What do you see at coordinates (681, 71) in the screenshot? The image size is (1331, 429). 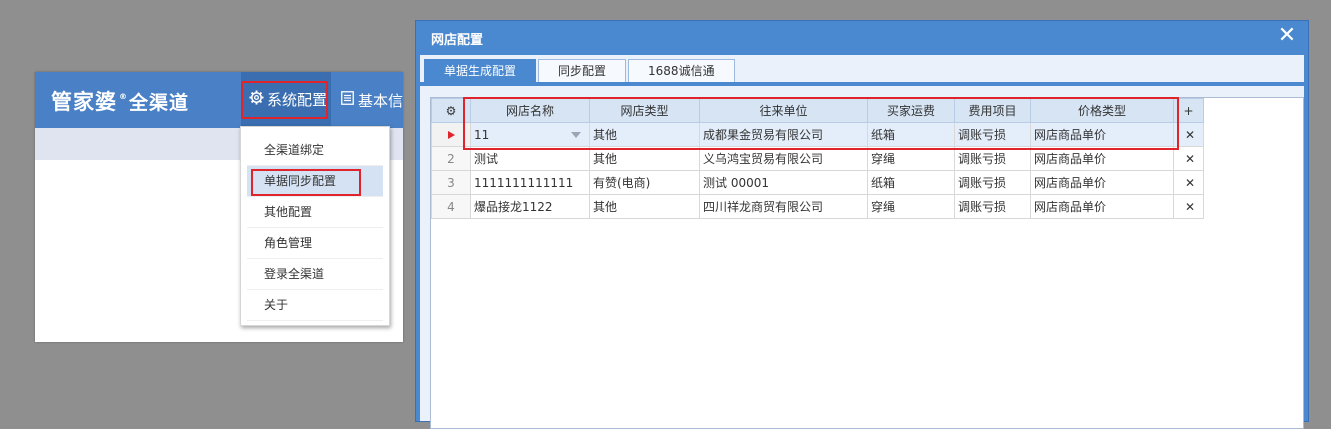 I see `tab-1688-trust: 1688诚信通` at bounding box center [681, 71].